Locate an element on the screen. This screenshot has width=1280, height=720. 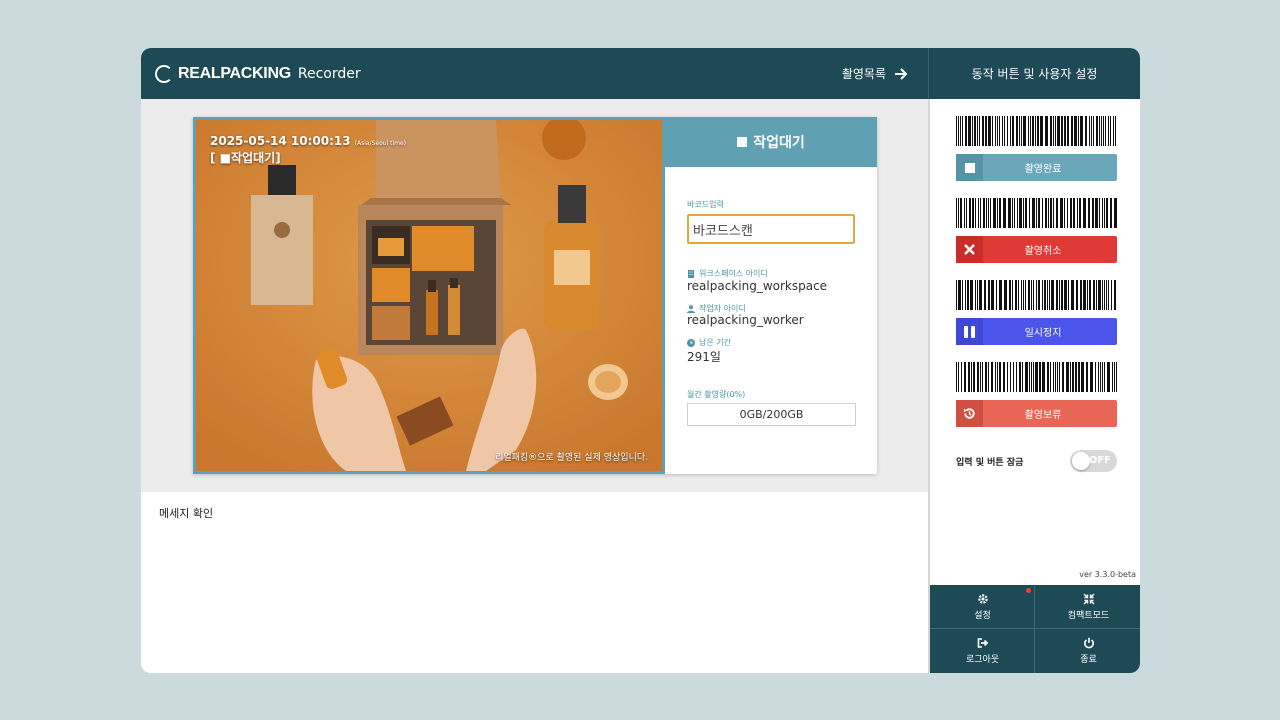
stop-icon is located at coordinates (969, 167).